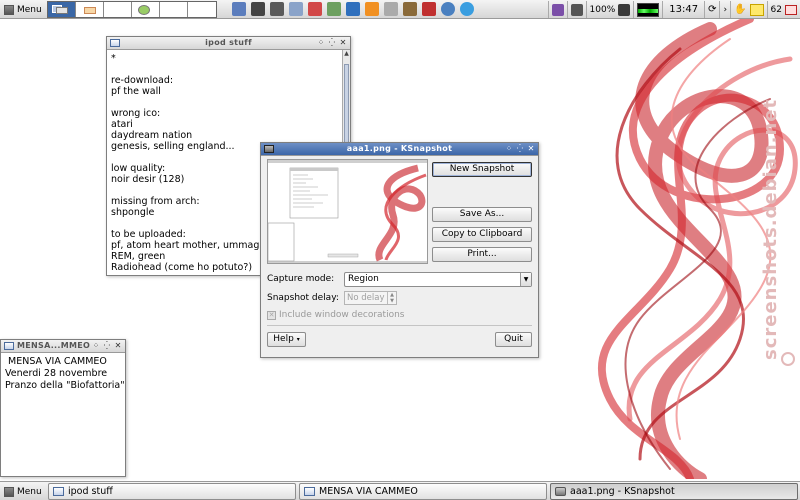 This screenshot has width=800, height=500. I want to click on task-label: ipod stuff, so click(90, 491).